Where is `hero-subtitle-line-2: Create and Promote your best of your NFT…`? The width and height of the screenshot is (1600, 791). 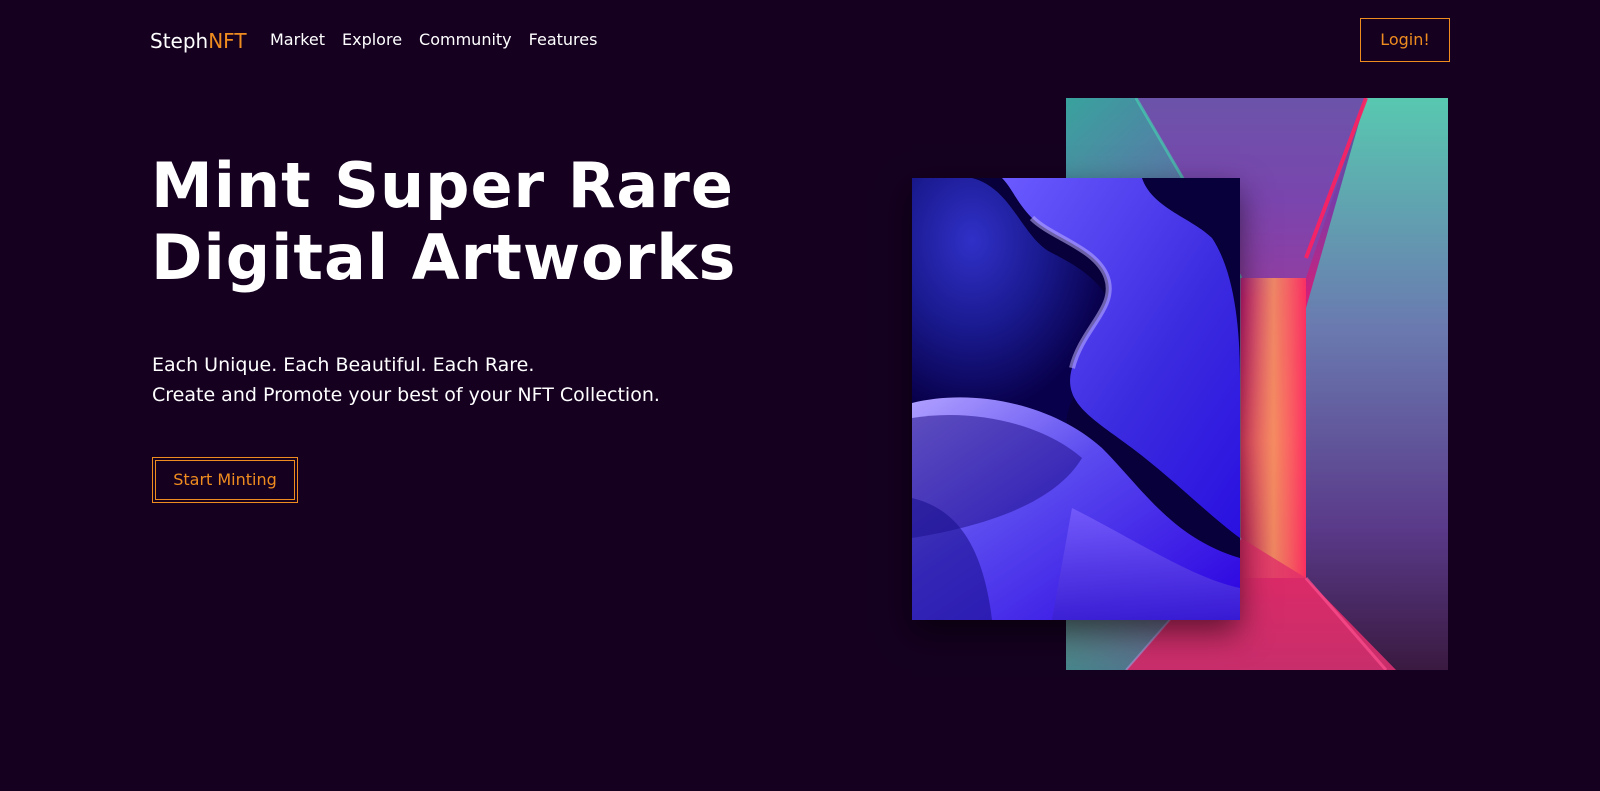 hero-subtitle-line-2: Create and Promote your best of your NFT… is located at coordinates (406, 395).